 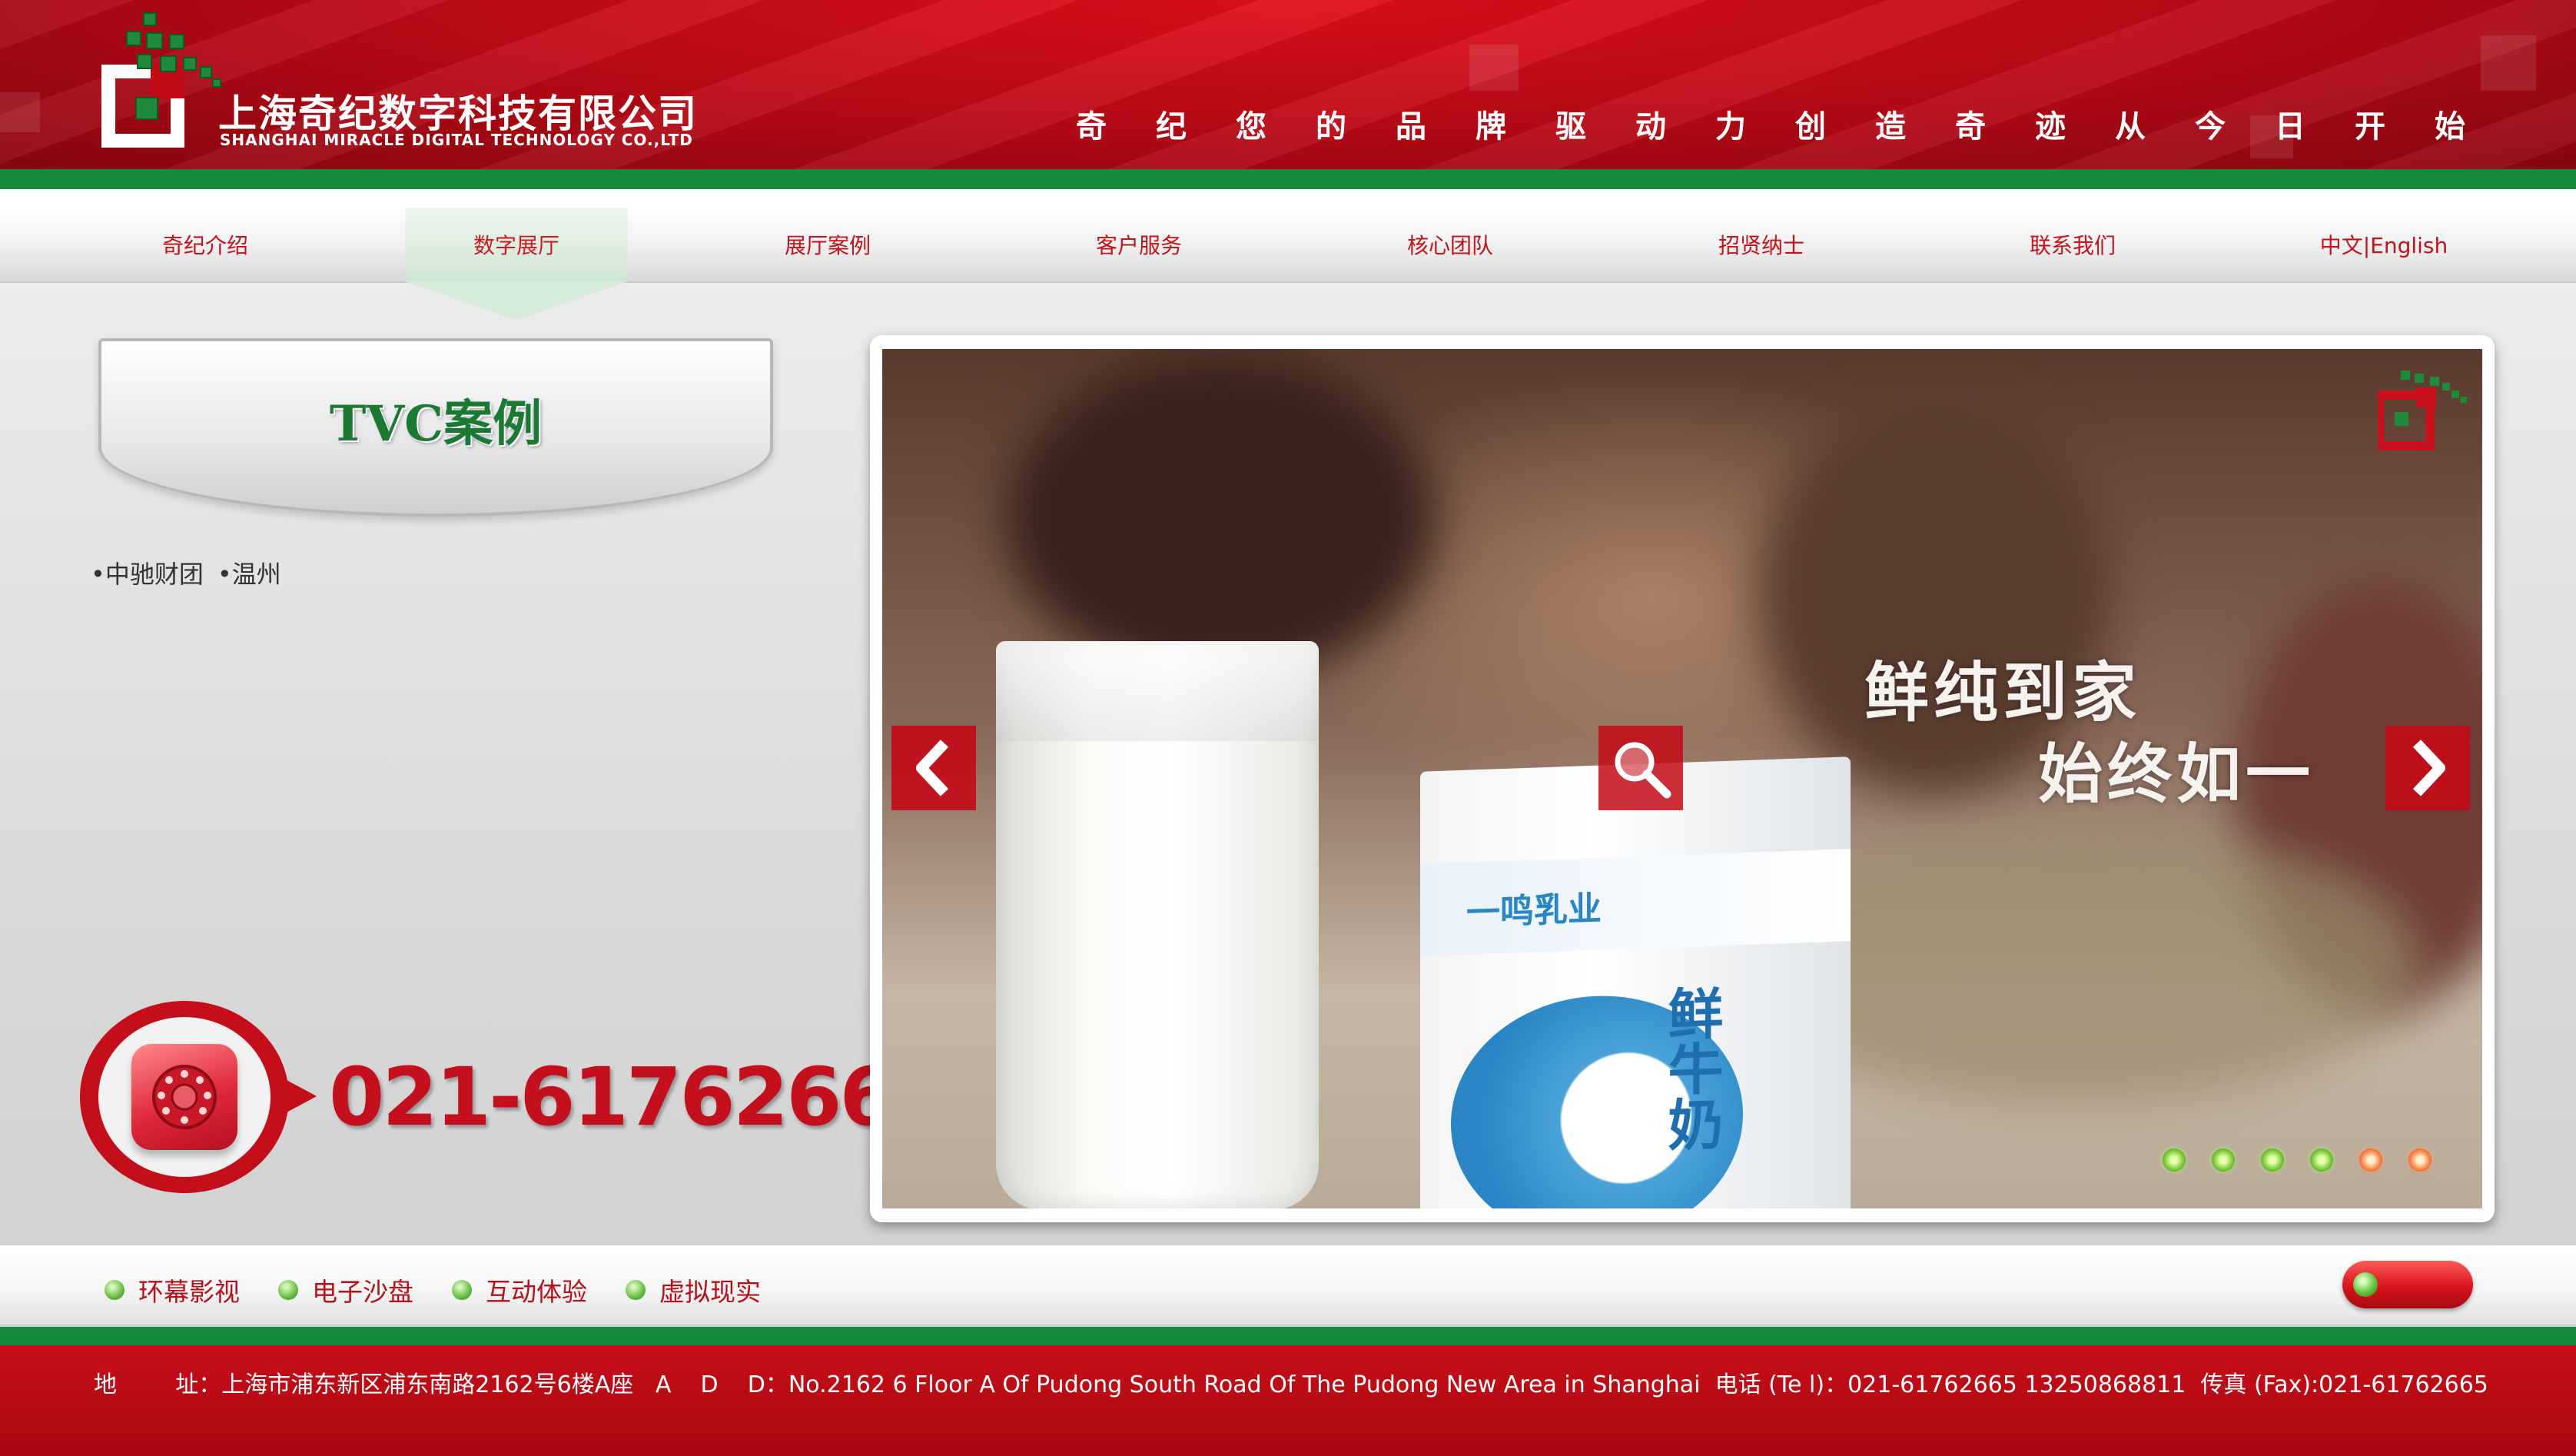 What do you see at coordinates (2450, 126) in the screenshot?
I see `slogan-char: 始` at bounding box center [2450, 126].